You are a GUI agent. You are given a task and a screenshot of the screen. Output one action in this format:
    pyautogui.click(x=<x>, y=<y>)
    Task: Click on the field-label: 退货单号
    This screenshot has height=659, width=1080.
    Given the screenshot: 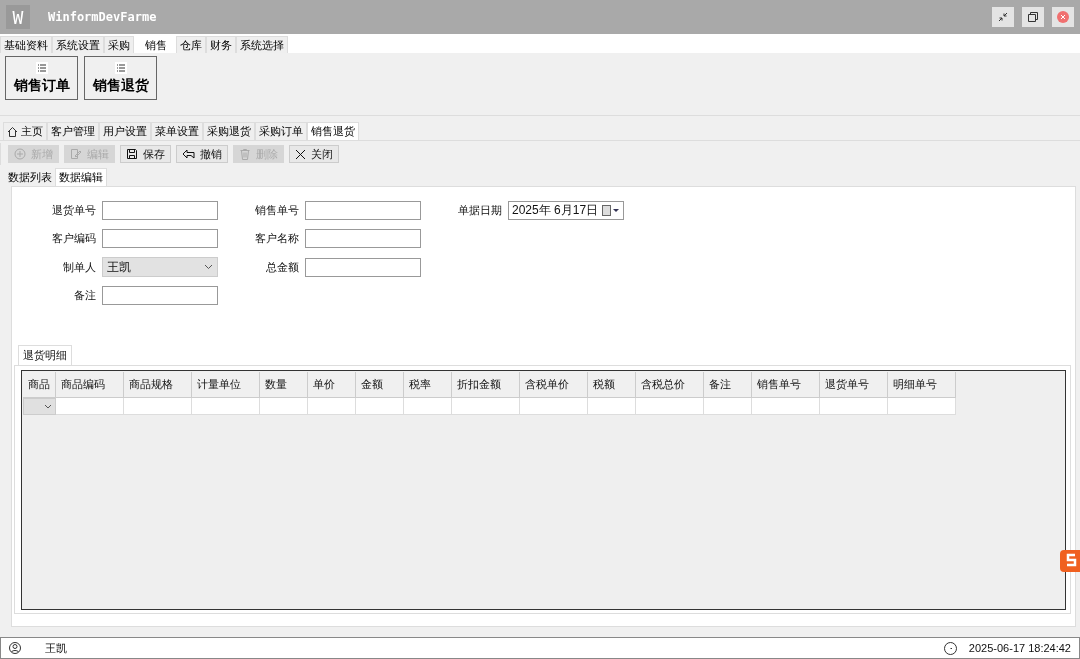 What is the action you would take?
    pyautogui.click(x=73, y=210)
    